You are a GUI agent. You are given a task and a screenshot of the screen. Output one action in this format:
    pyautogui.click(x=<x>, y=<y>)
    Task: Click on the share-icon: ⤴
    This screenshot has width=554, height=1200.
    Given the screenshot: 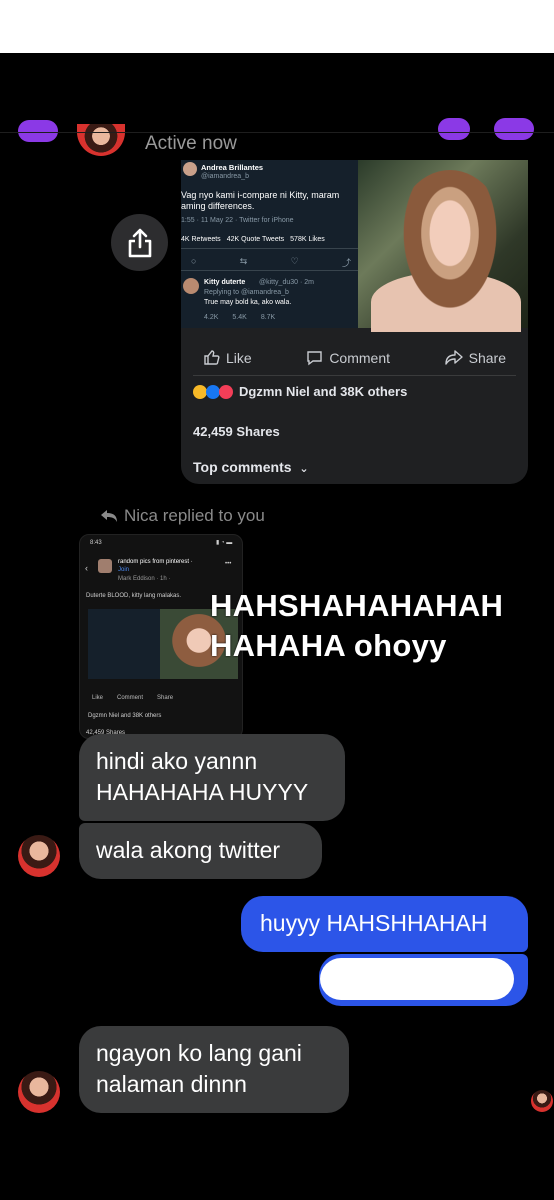 What is the action you would take?
    pyautogui.click(x=346, y=263)
    